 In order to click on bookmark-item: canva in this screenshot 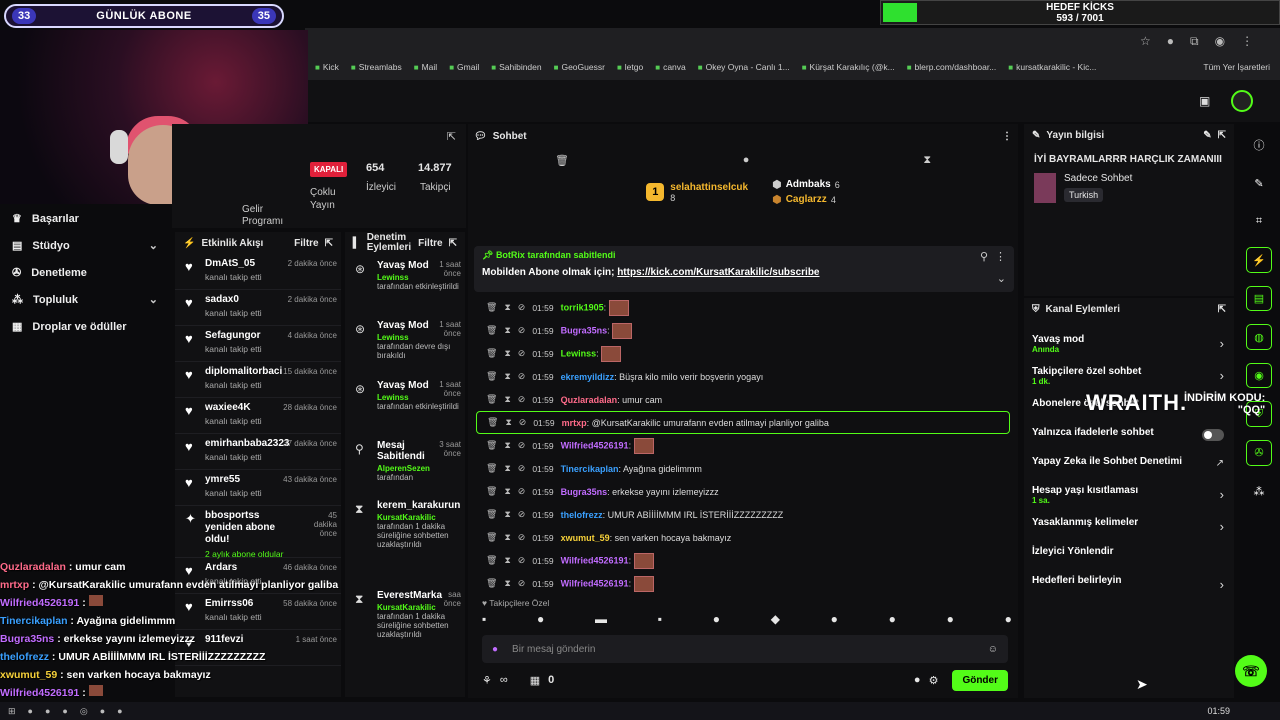, I will do `click(670, 67)`.